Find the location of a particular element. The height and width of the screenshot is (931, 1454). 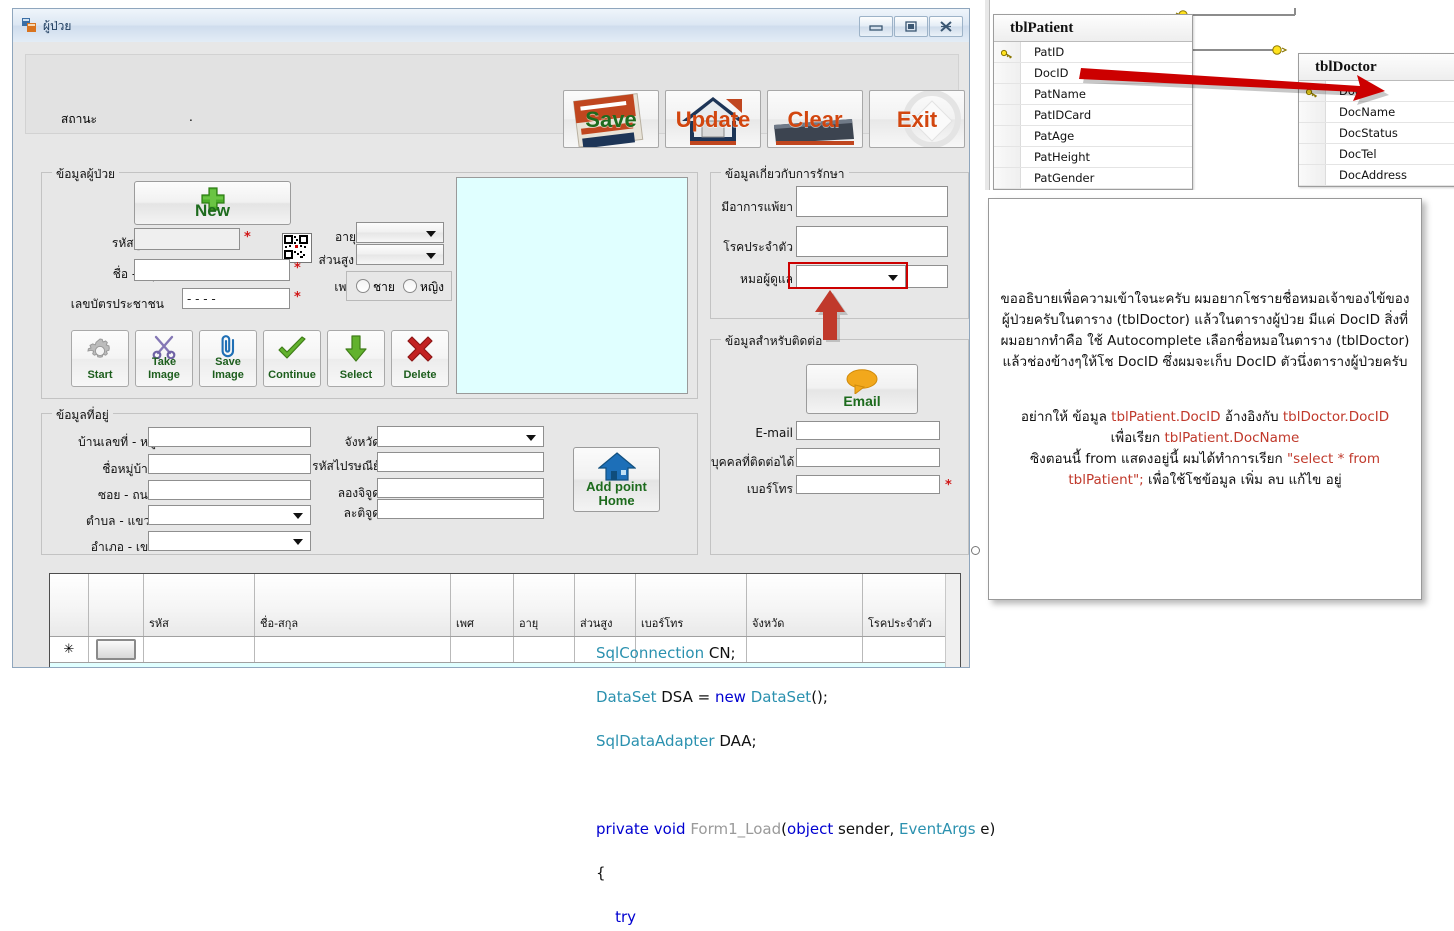

image-preview is located at coordinates (572, 285).